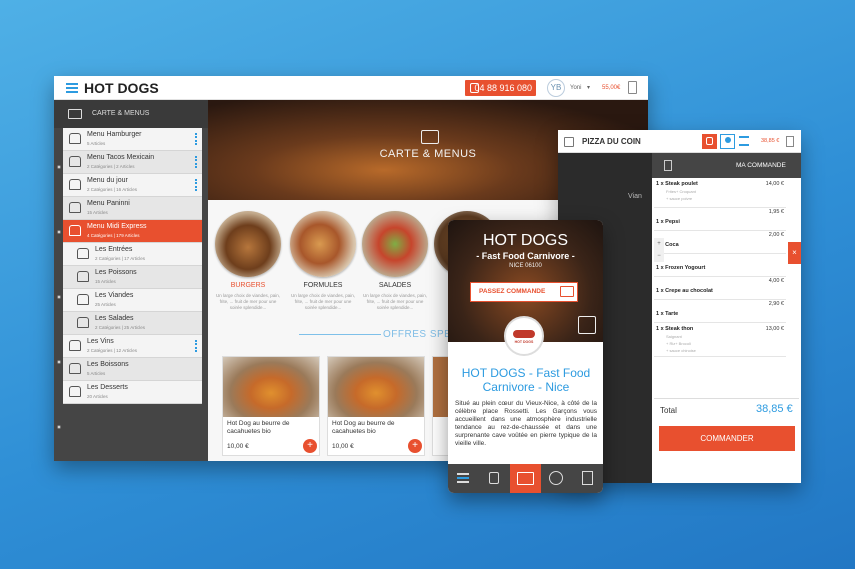 This screenshot has height=569, width=855. What do you see at coordinates (121, 88) in the screenshot?
I see `restaurant-title: HOT DOGS` at bounding box center [121, 88].